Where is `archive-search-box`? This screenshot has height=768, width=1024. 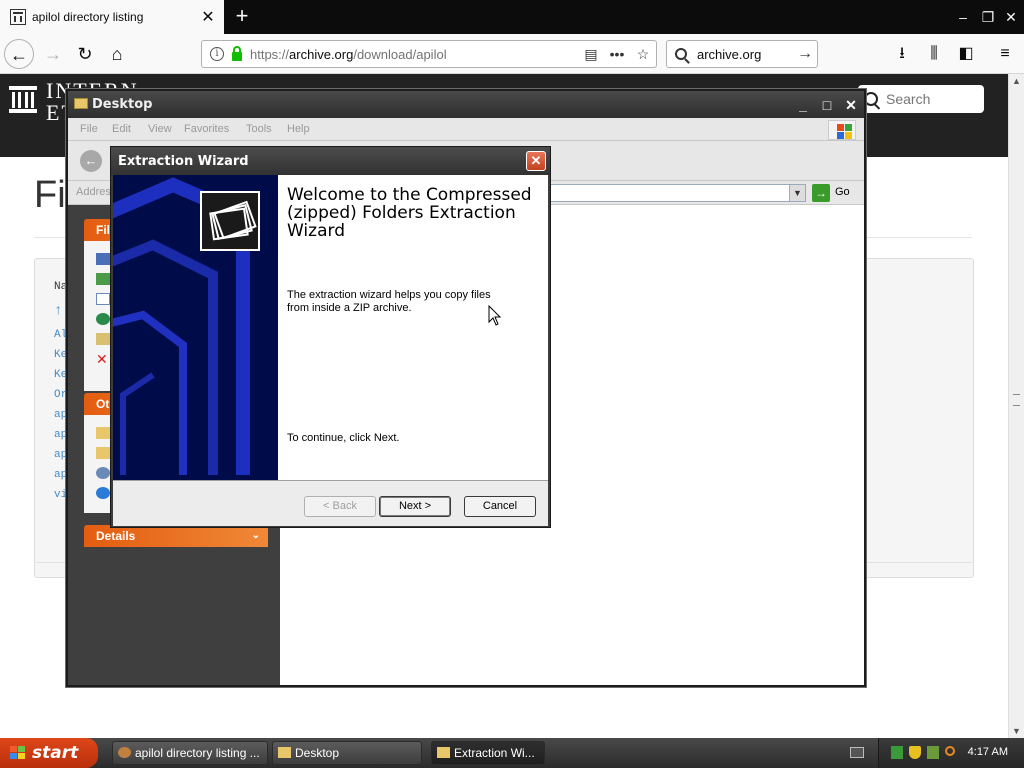
archive-search-box is located at coordinates (921, 99).